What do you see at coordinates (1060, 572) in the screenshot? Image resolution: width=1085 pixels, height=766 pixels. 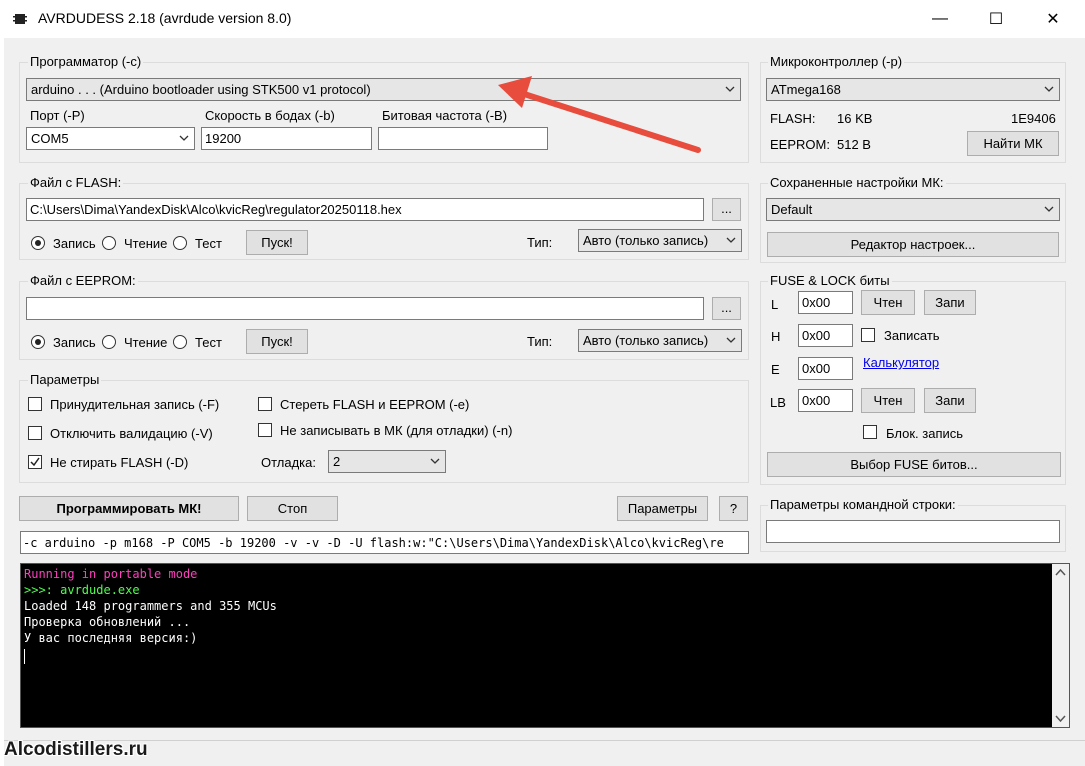 I see `chevron-up-icon` at bounding box center [1060, 572].